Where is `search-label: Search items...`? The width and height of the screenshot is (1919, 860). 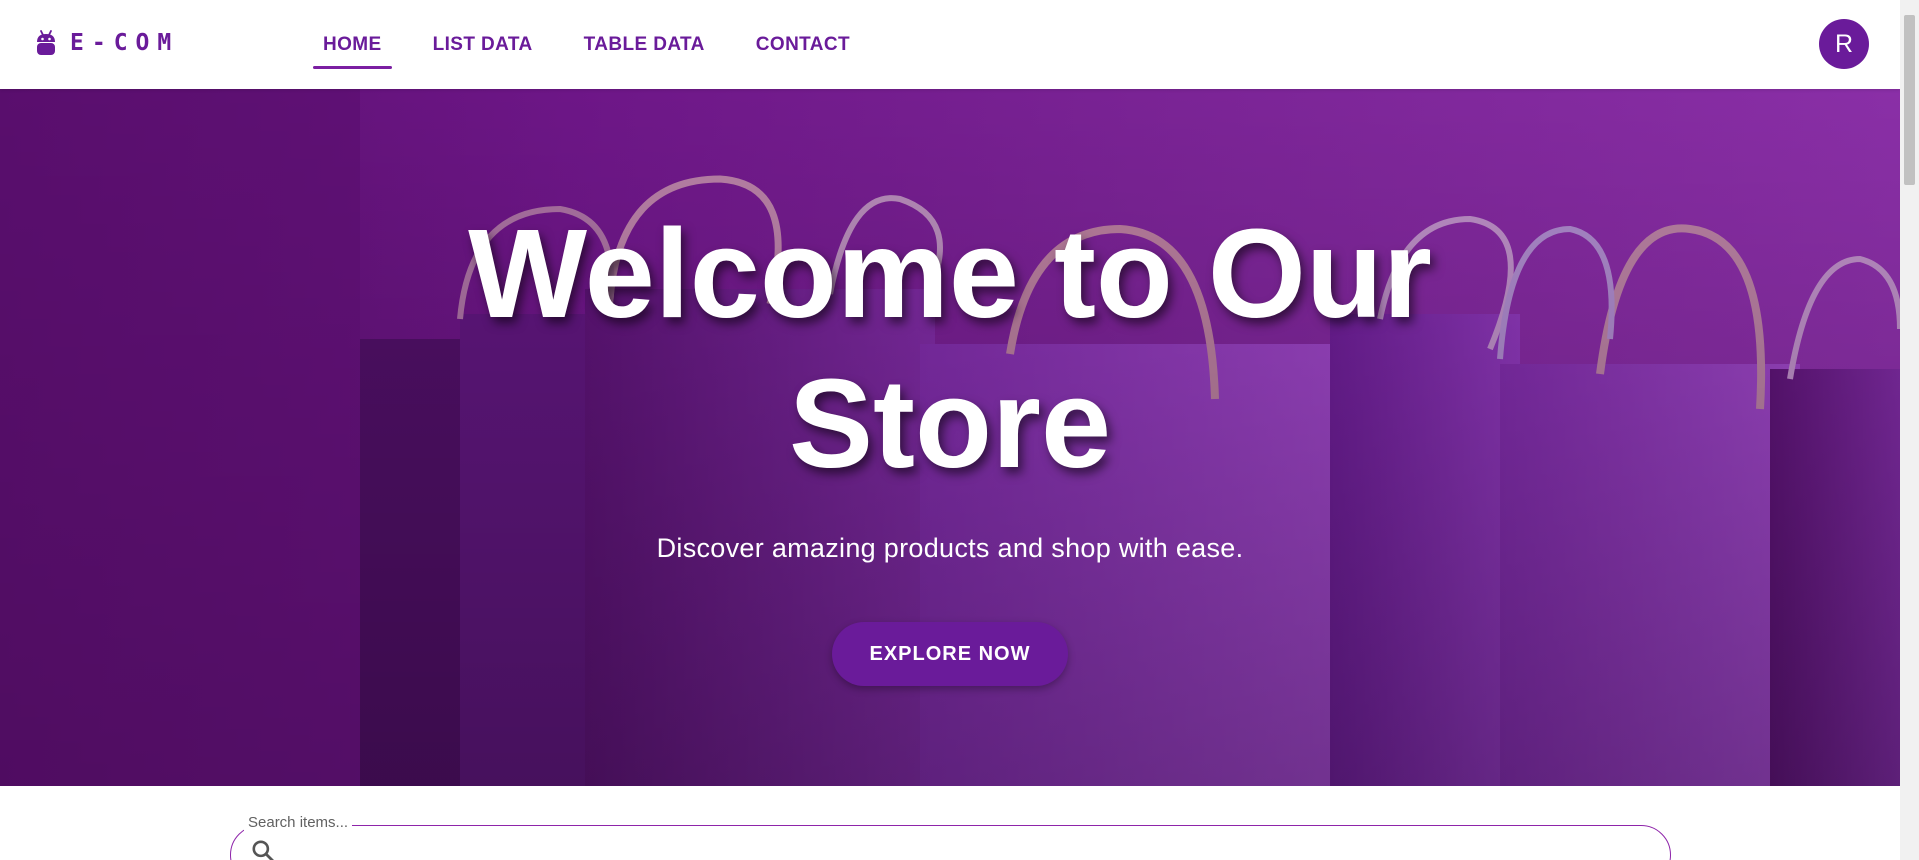 search-label: Search items... is located at coordinates (298, 822).